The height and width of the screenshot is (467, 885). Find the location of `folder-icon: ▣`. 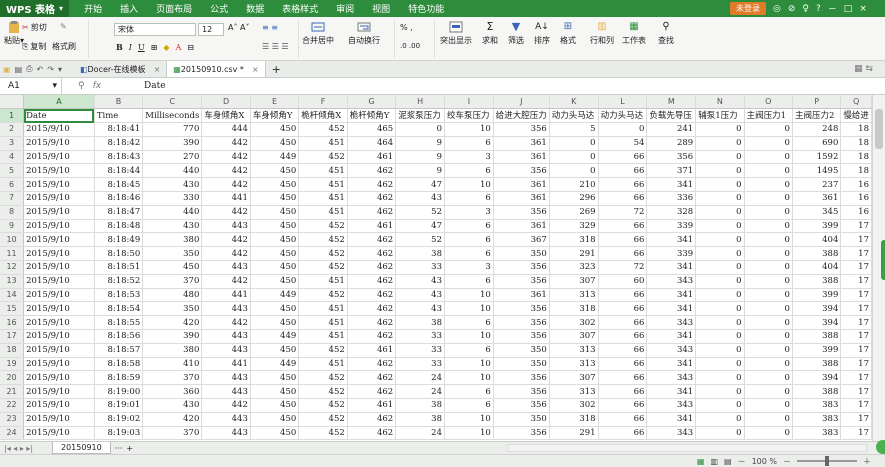

folder-icon: ▣ is located at coordinates (7, 69).